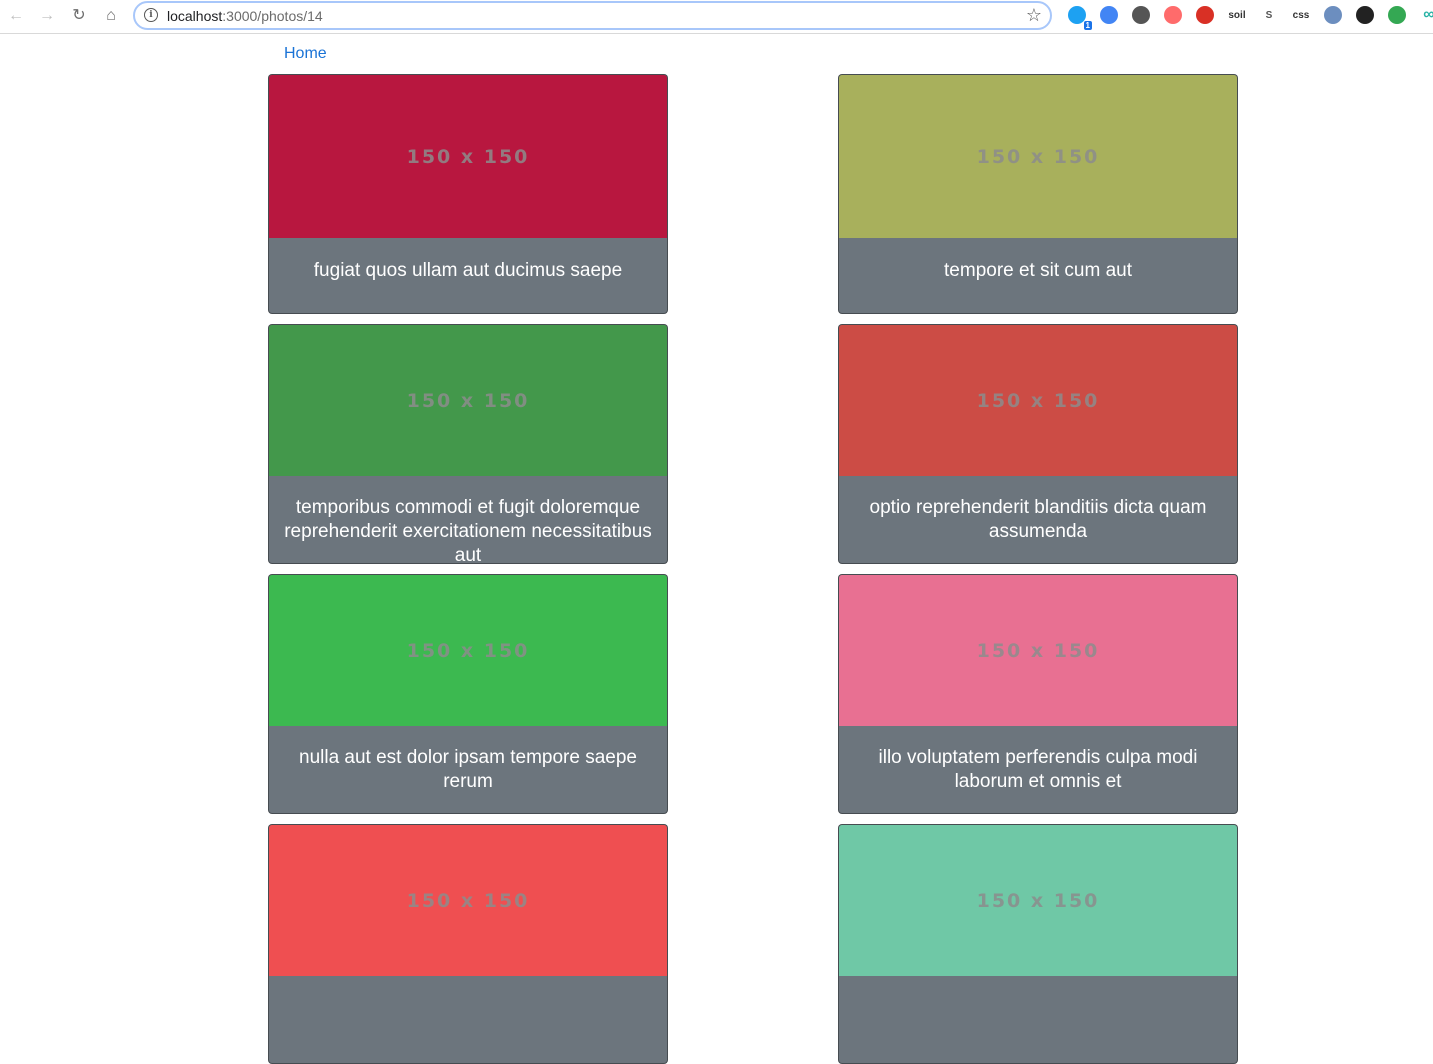 This screenshot has width=1433, height=1064. I want to click on extension-badge: 1, so click(1087, 25).